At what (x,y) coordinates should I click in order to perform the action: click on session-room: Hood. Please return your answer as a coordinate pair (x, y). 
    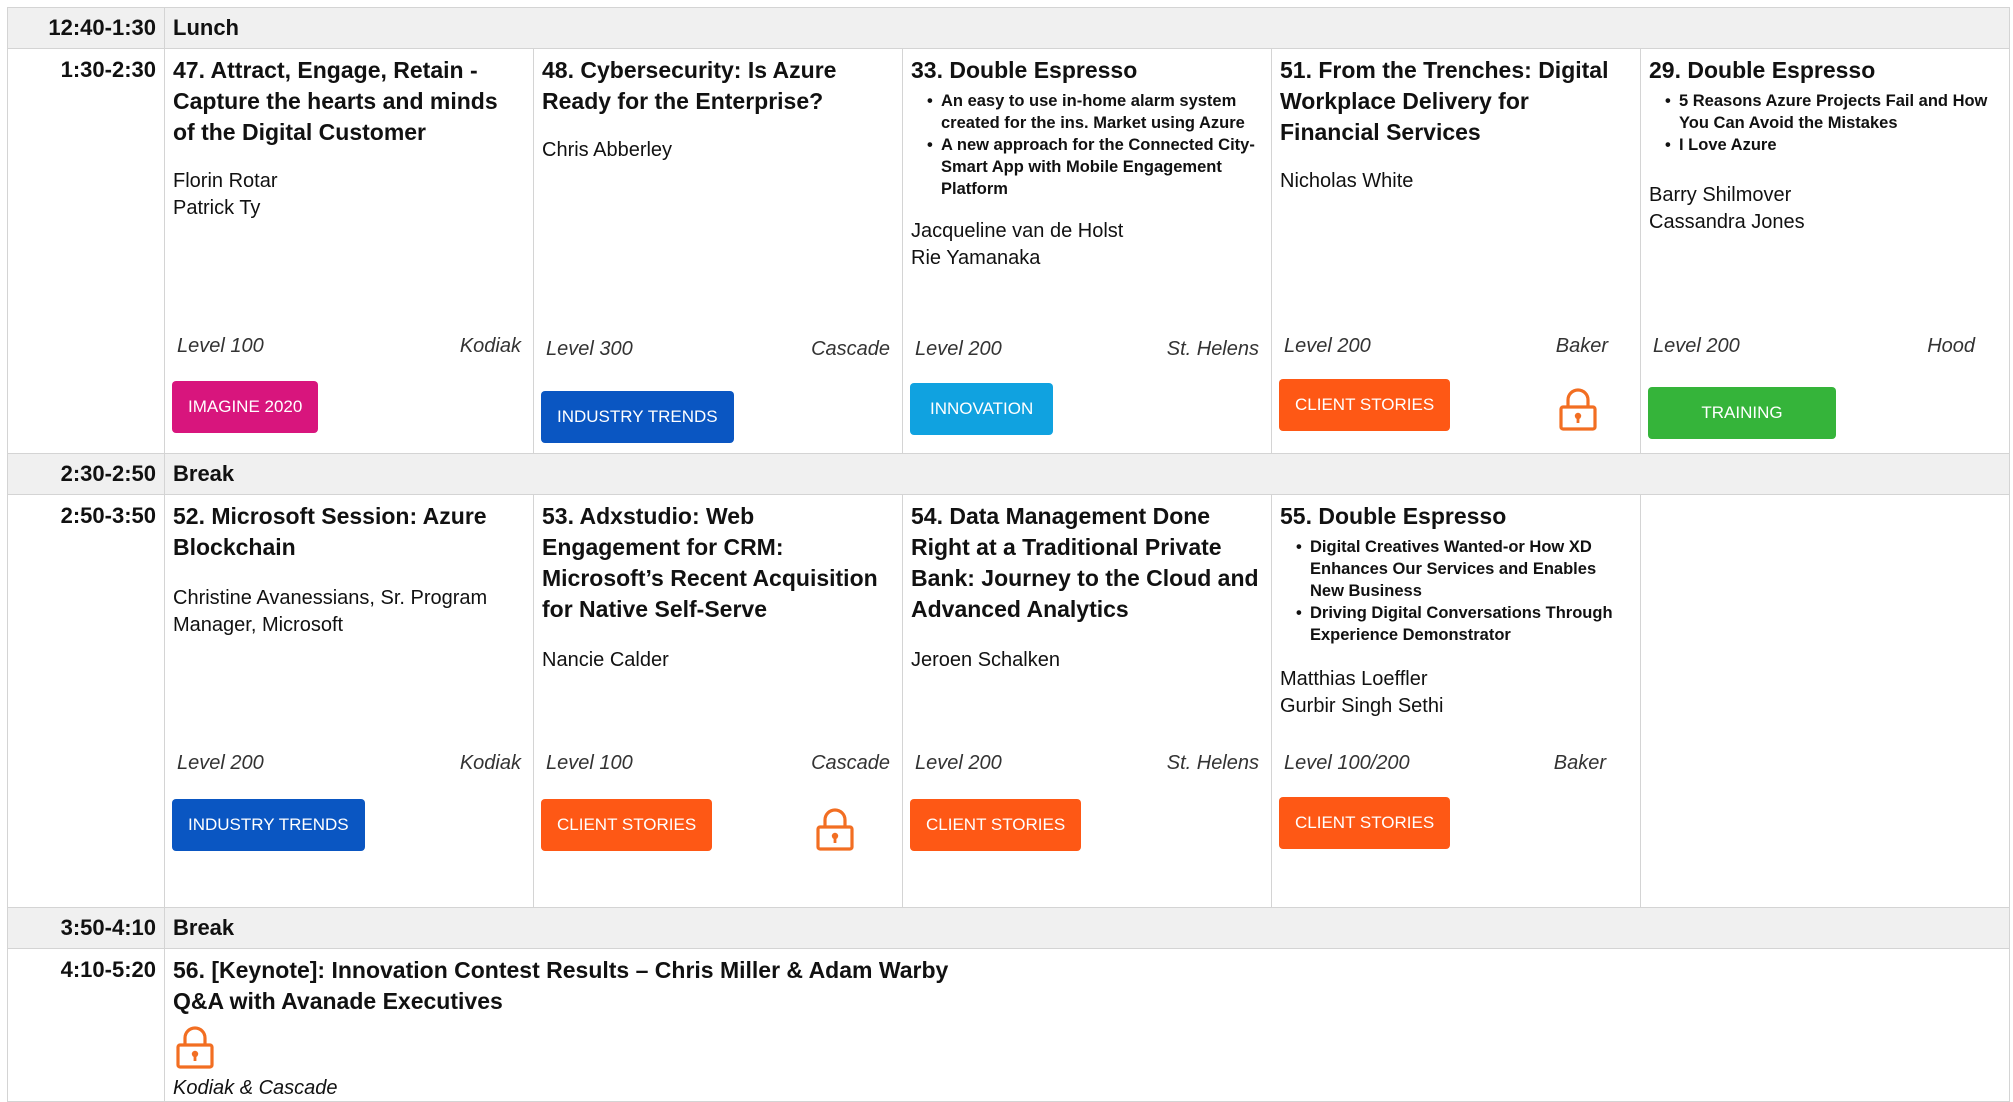
    Looking at the image, I should click on (1951, 346).